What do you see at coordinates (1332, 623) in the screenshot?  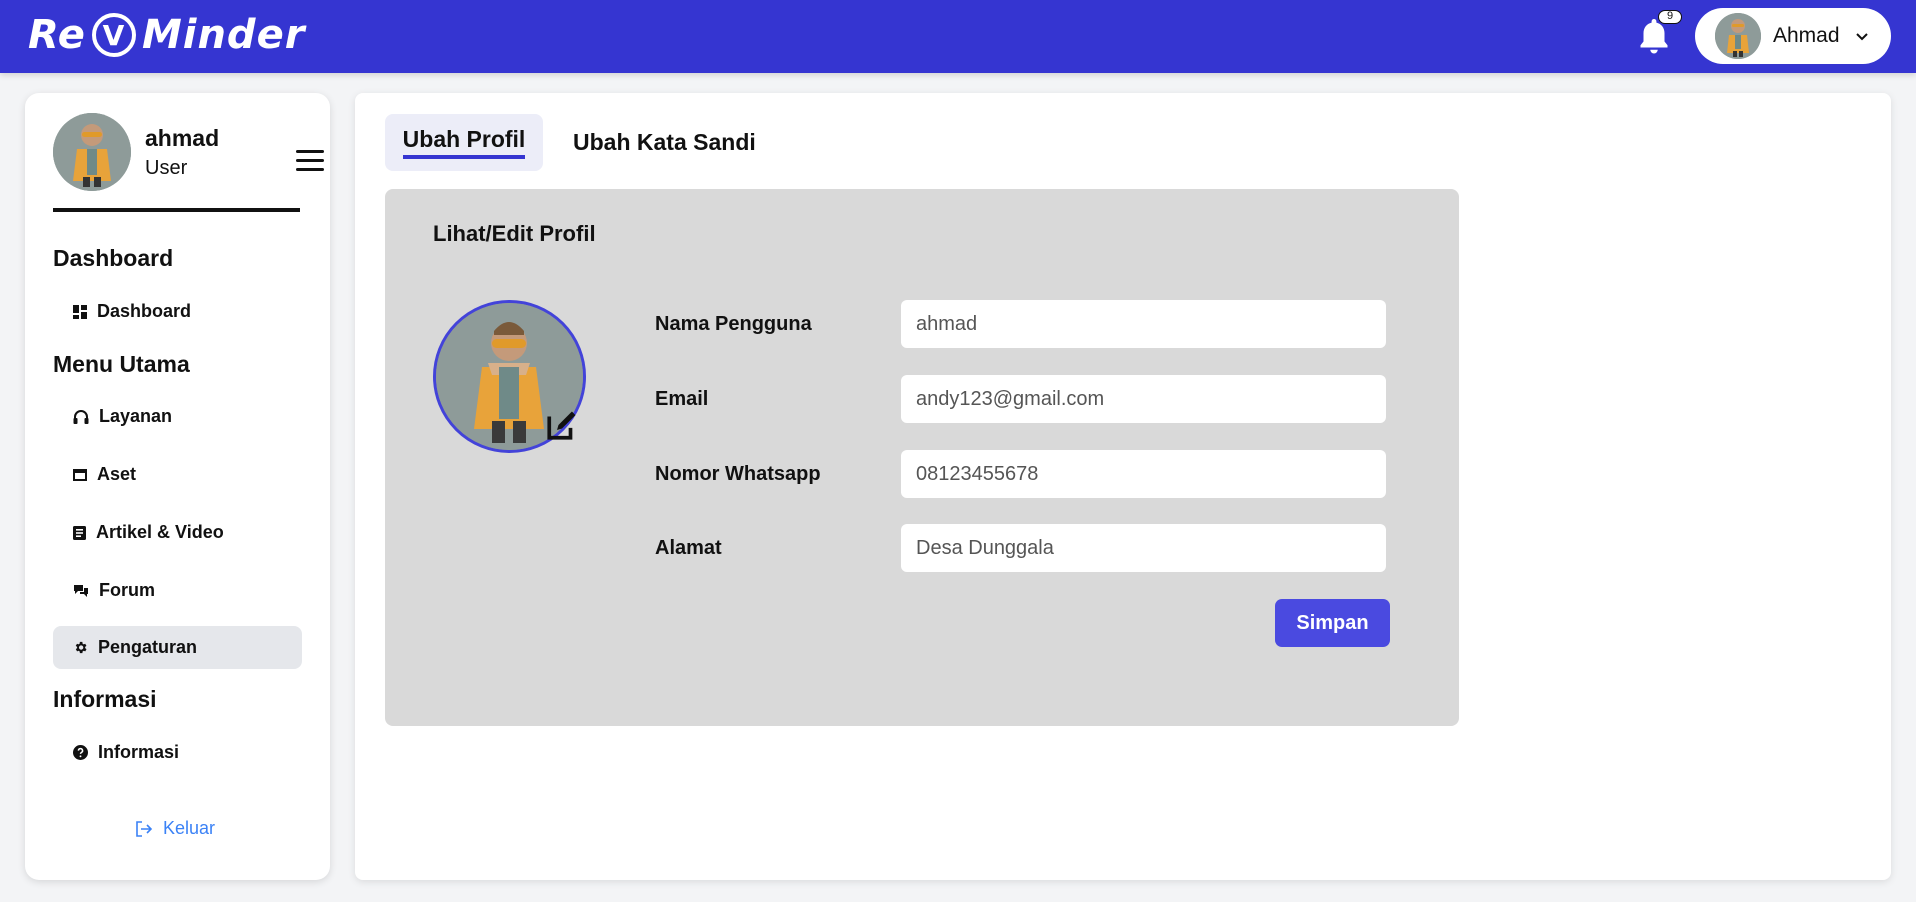 I see `save-button: Simpan` at bounding box center [1332, 623].